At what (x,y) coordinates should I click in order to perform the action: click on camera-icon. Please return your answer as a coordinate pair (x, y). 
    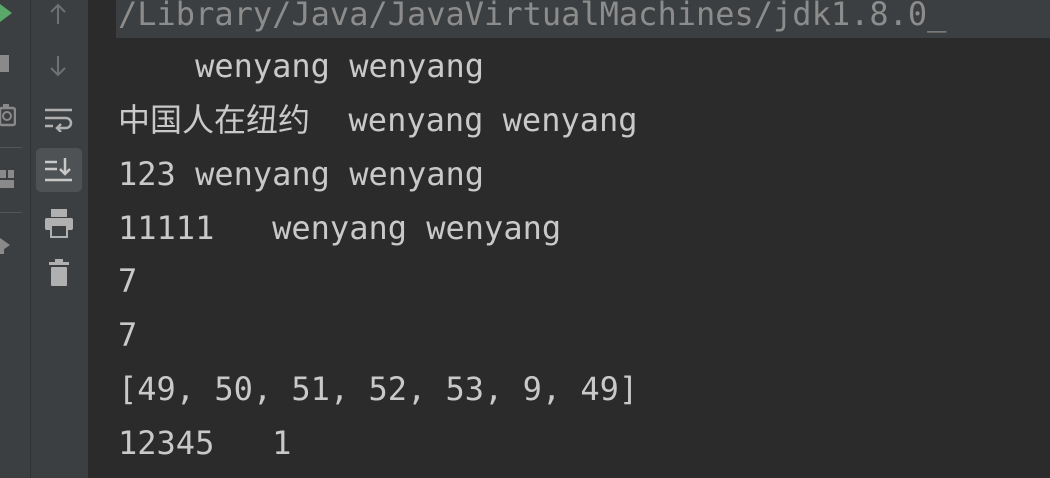
    Looking at the image, I should click on (8, 115).